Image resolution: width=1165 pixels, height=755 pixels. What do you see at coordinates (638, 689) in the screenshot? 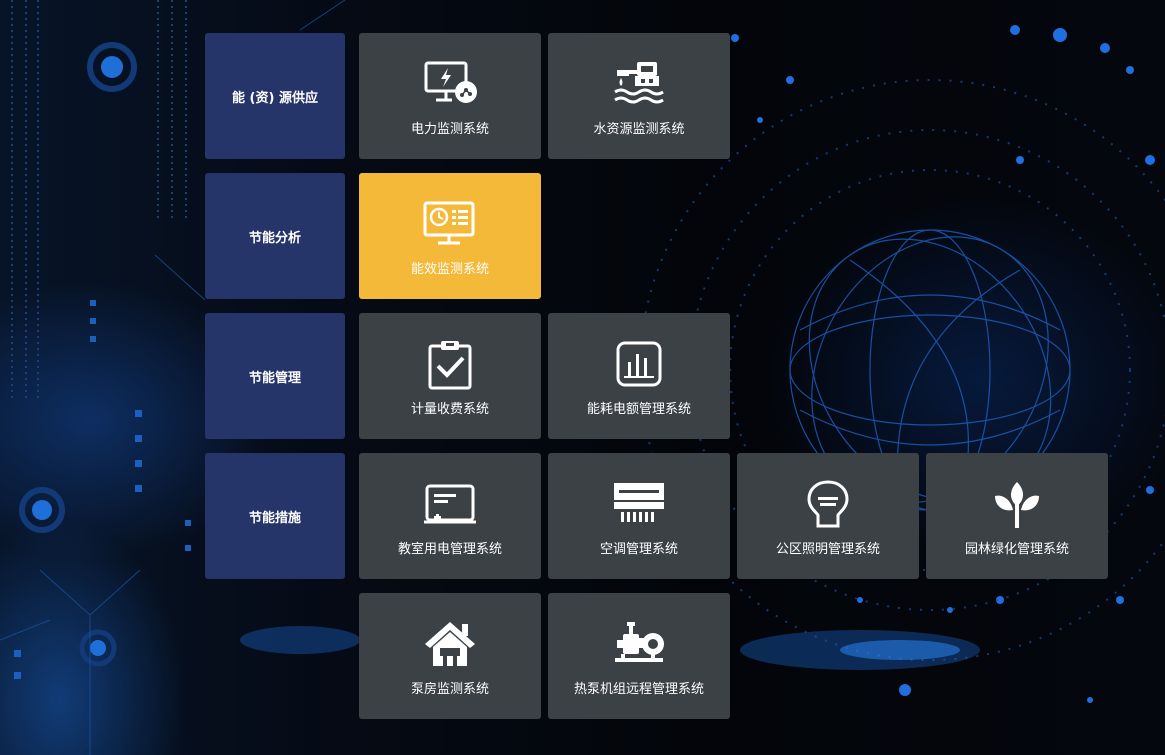
I see `system-label: 热泵机组远程管理系统` at bounding box center [638, 689].